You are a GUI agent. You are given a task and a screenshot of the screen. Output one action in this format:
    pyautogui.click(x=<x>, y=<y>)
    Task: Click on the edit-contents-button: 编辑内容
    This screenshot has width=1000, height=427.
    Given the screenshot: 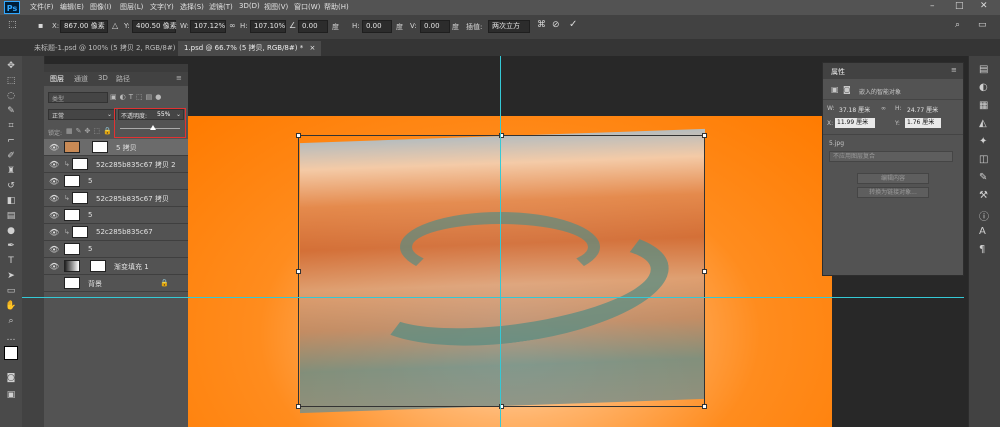 What is the action you would take?
    pyautogui.click(x=893, y=178)
    